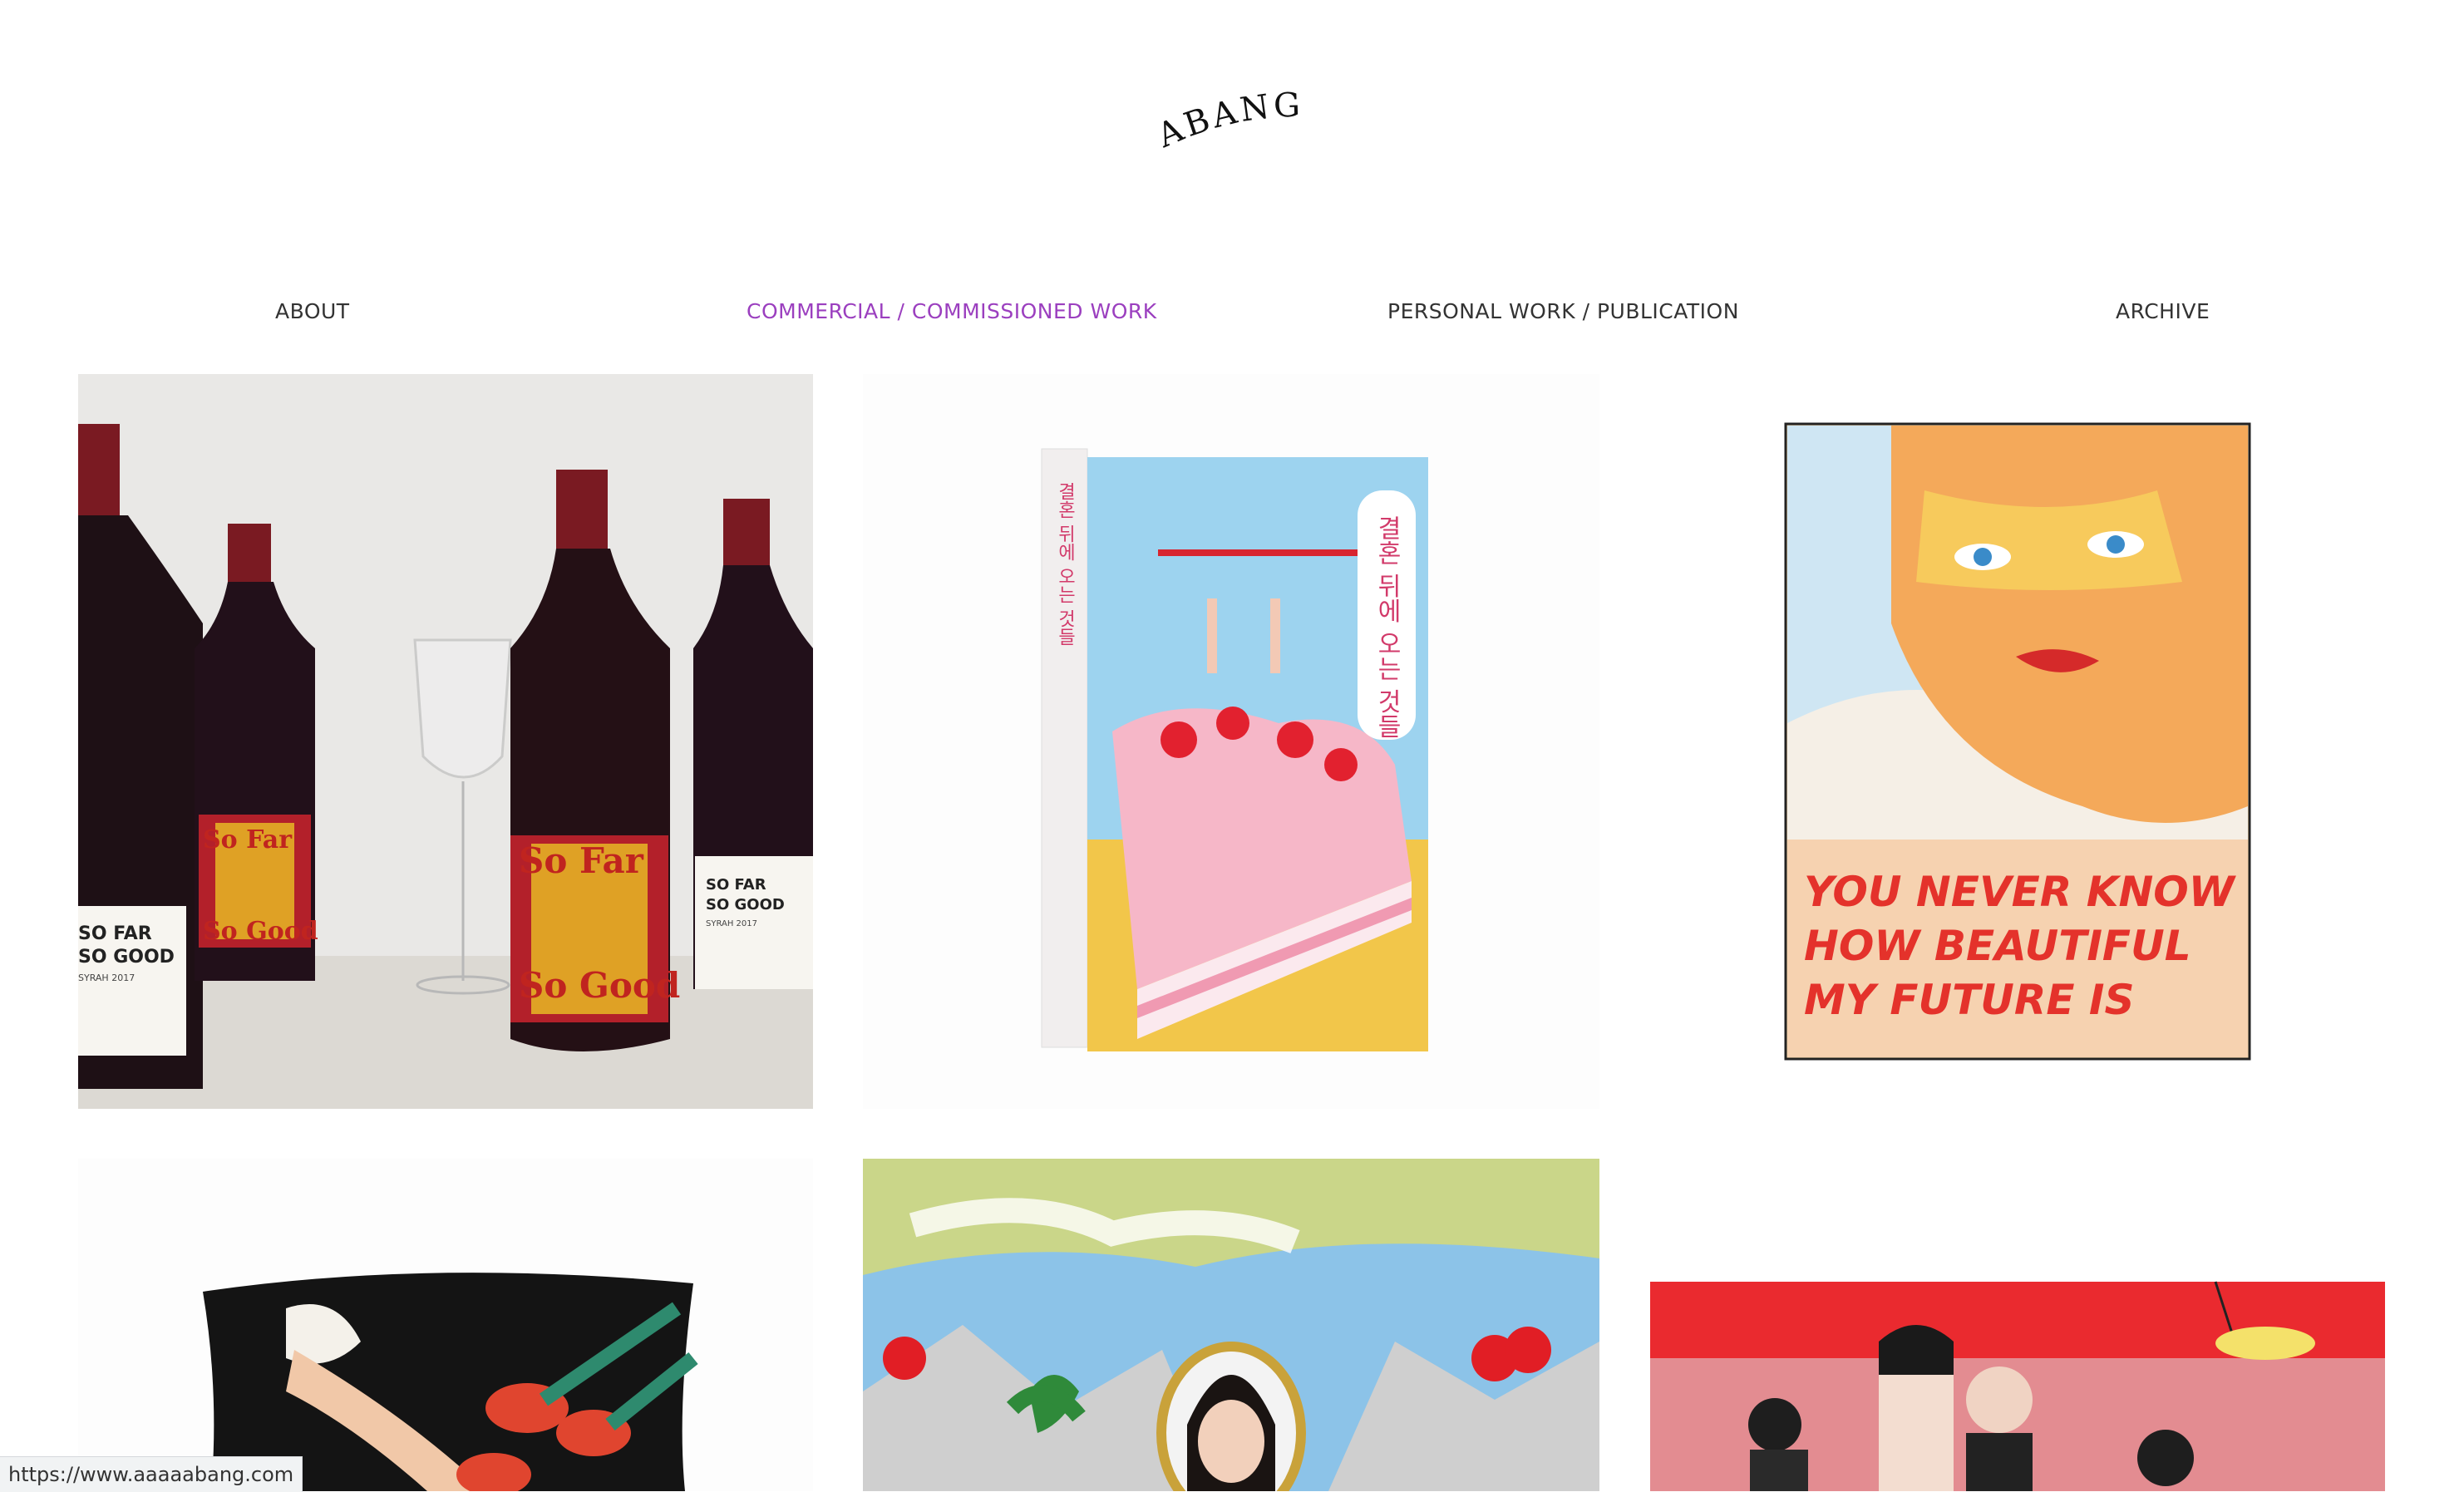 This screenshot has width=2464, height=1492. I want to click on nav-about: ABOUT, so click(312, 311).